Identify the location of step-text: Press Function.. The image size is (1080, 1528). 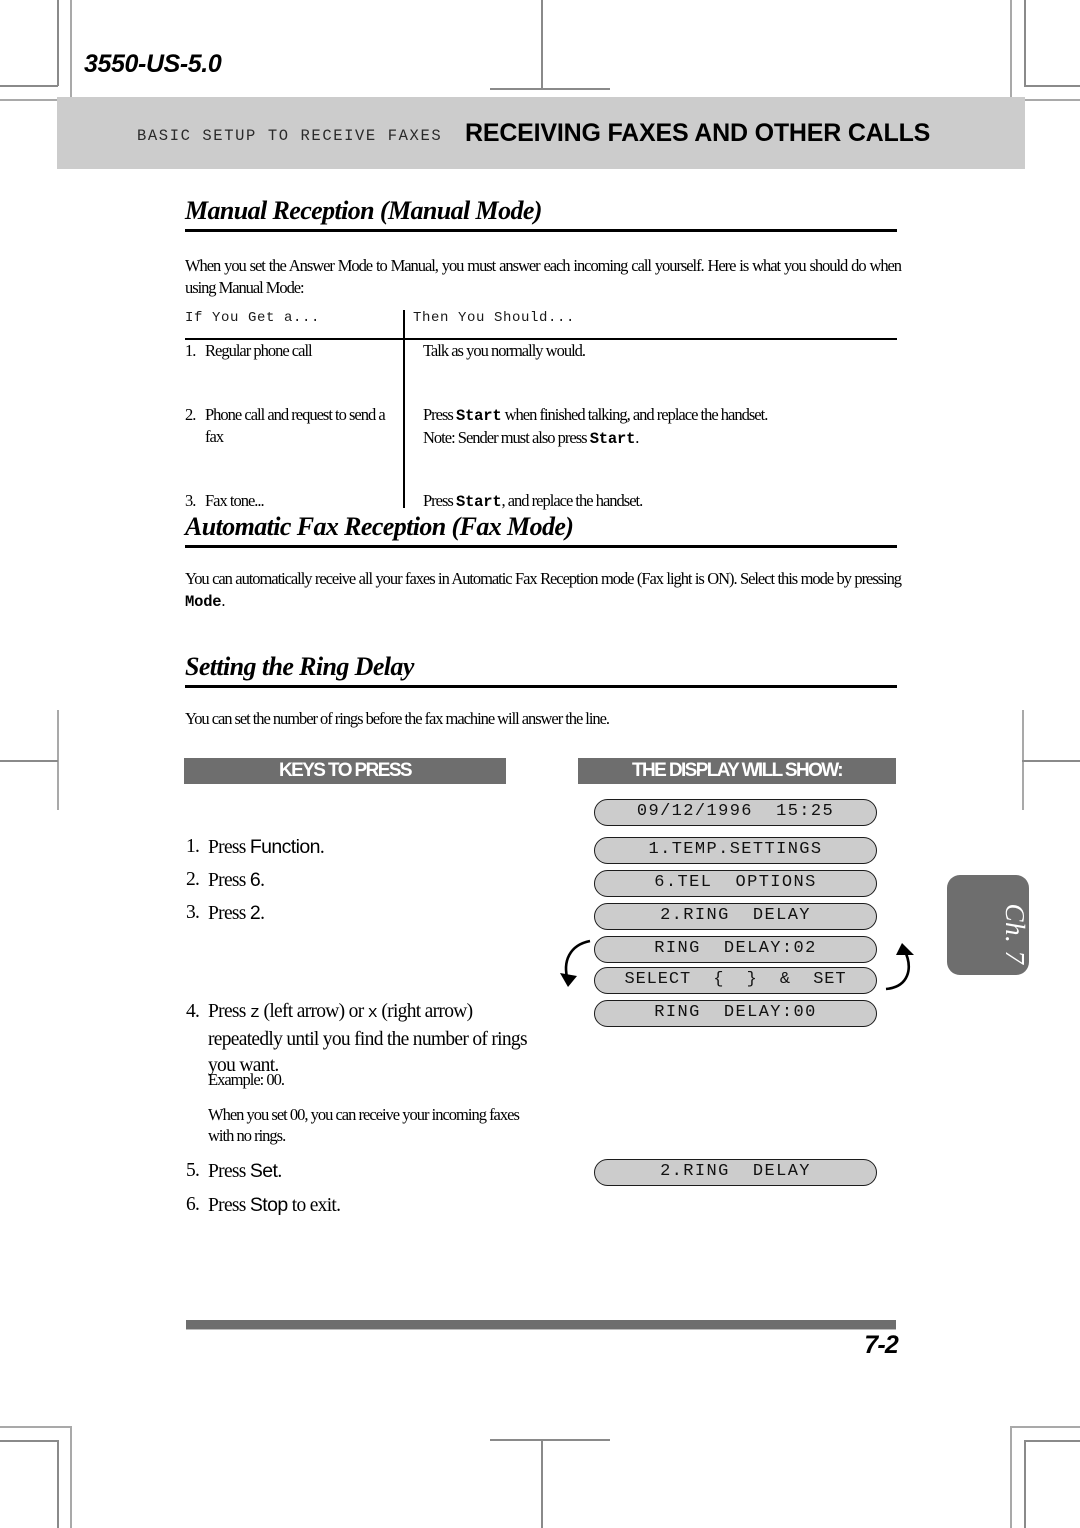
(367, 847).